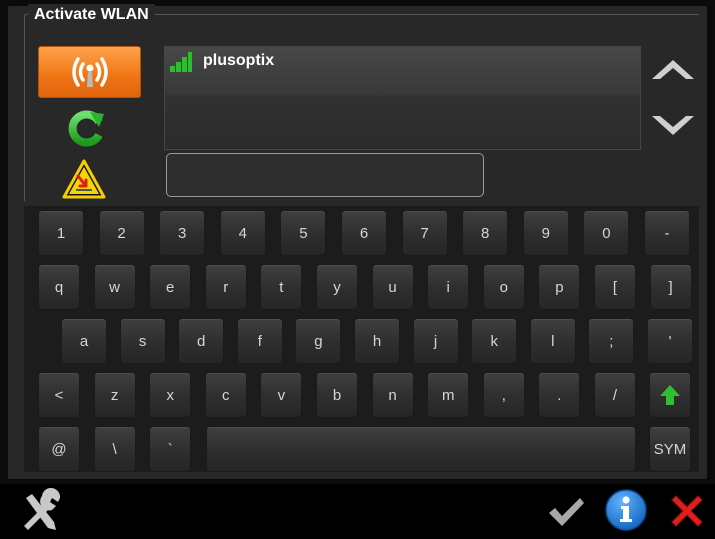 The height and width of the screenshot is (539, 715). What do you see at coordinates (670, 449) in the screenshot?
I see `symbols-key: SYM` at bounding box center [670, 449].